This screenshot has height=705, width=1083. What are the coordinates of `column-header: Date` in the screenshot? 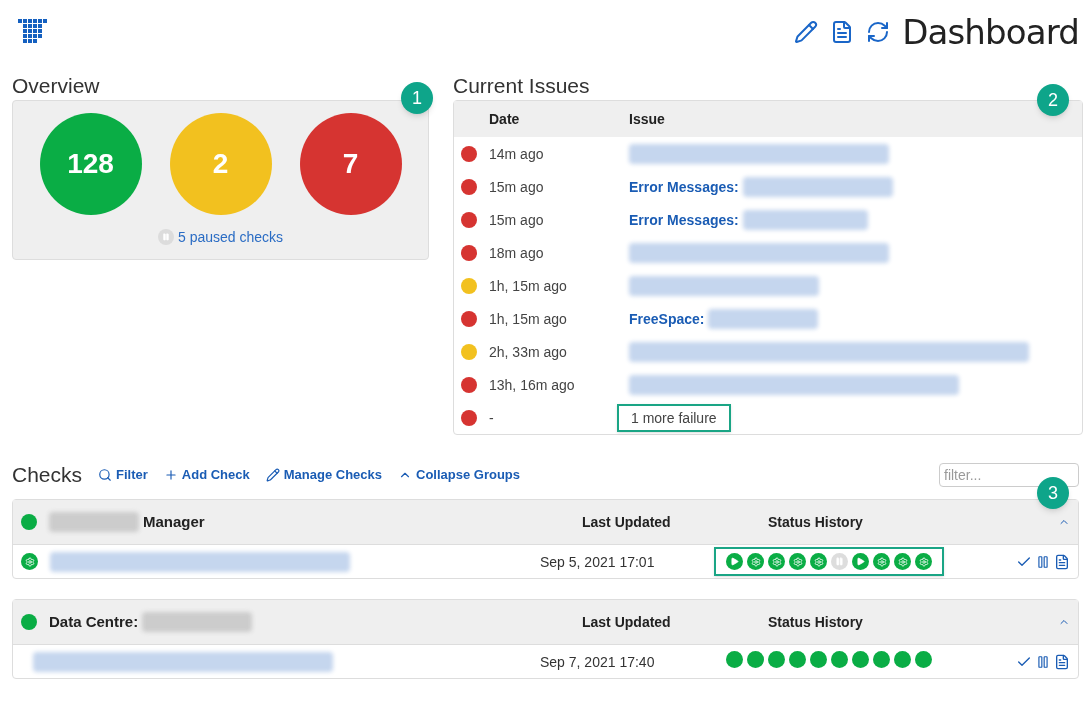 It's located at (505, 119).